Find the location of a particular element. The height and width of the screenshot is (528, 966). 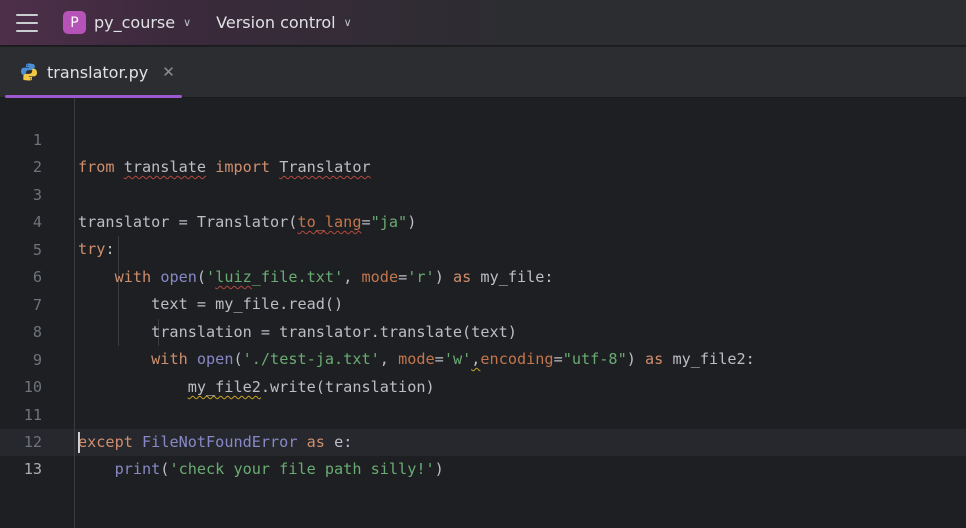

code-line-4: 4 try: is located at coordinates (483, 220).